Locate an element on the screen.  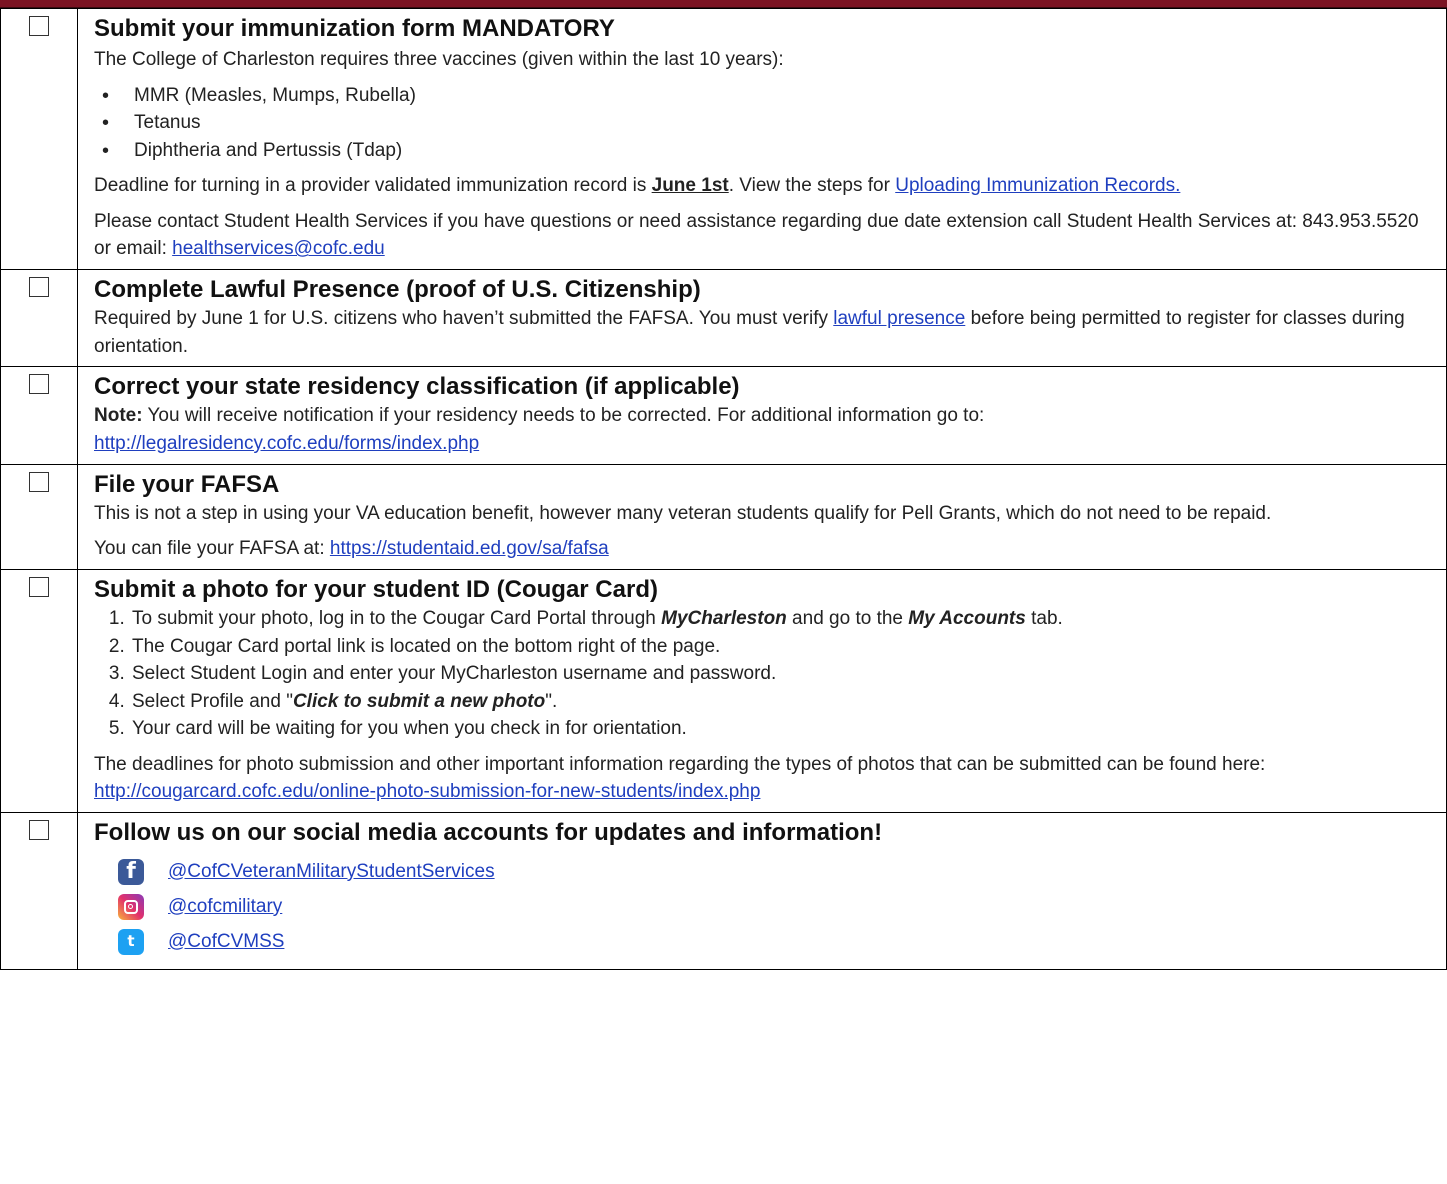
social-item-facebook: f @CofCVeteranMilitaryStudentServices is located at coordinates (777, 871).